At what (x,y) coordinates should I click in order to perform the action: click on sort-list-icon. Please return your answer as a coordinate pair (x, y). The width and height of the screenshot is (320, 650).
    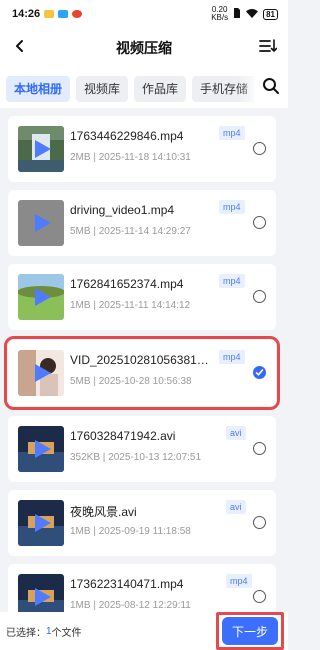
    Looking at the image, I should click on (268, 48).